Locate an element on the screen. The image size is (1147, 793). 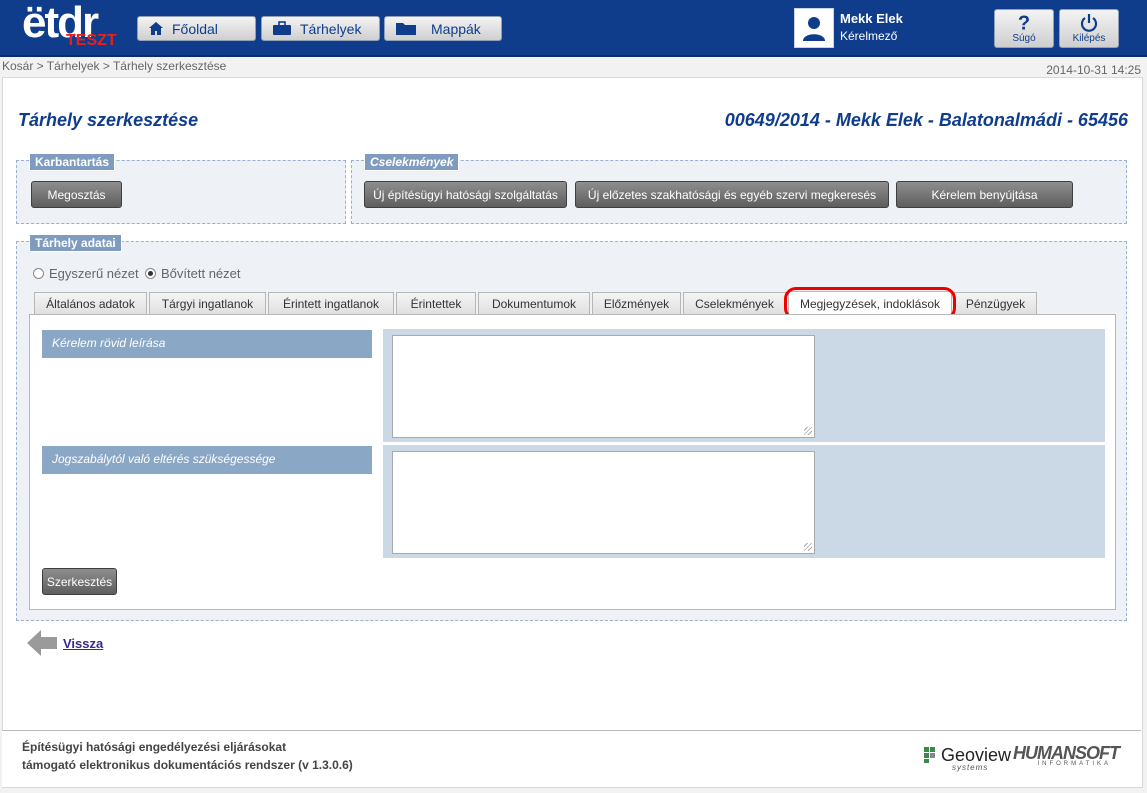
radio-unselected-icon is located at coordinates (38, 273).